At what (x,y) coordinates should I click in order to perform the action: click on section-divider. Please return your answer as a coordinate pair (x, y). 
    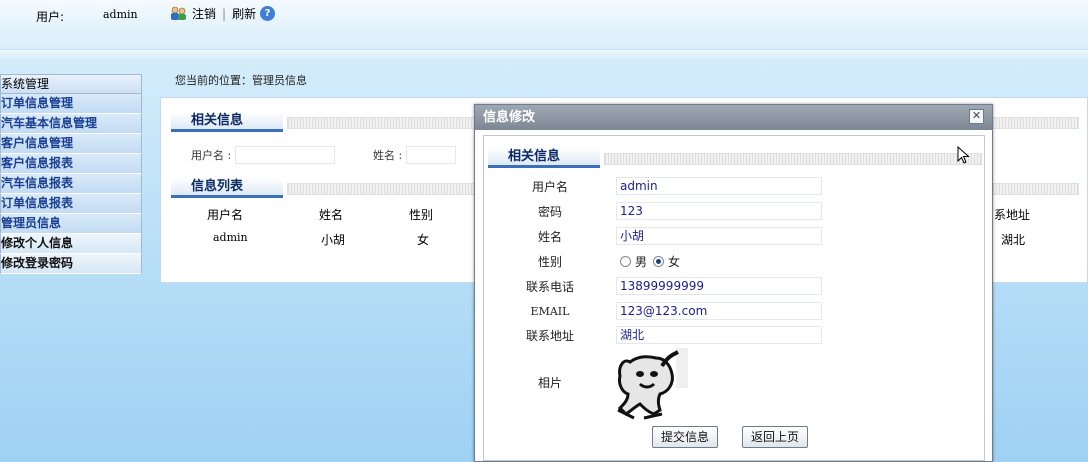
    Looking at the image, I should click on (793, 159).